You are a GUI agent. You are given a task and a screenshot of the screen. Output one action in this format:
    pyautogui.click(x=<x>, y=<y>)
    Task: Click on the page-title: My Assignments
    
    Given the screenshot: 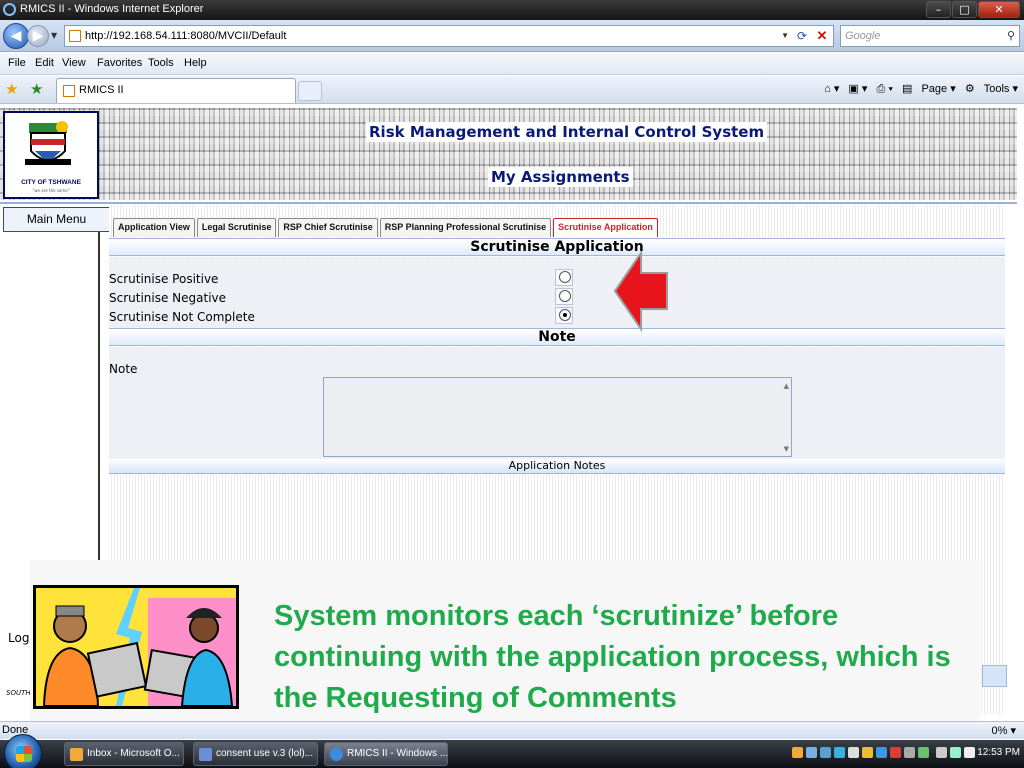 What is the action you would take?
    pyautogui.click(x=560, y=177)
    